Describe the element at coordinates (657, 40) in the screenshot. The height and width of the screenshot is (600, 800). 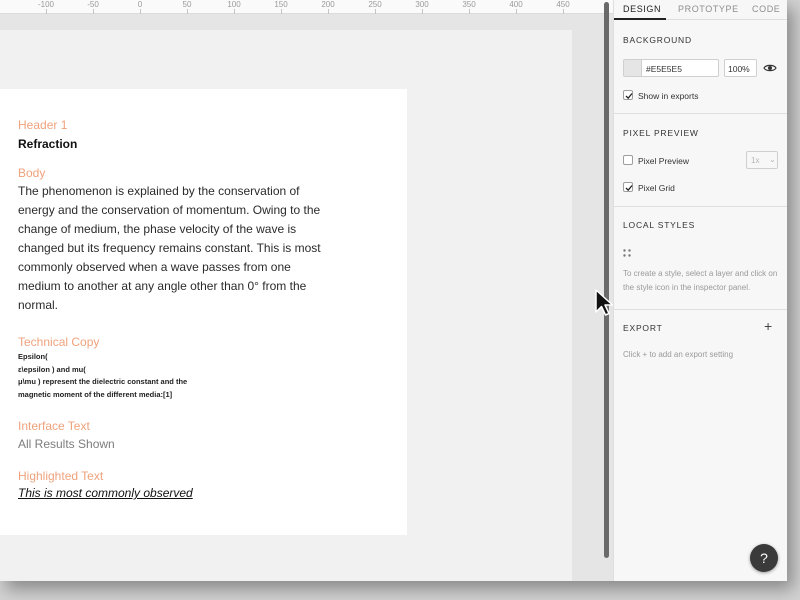
I see `background-section-title: BACKGROUND` at that location.